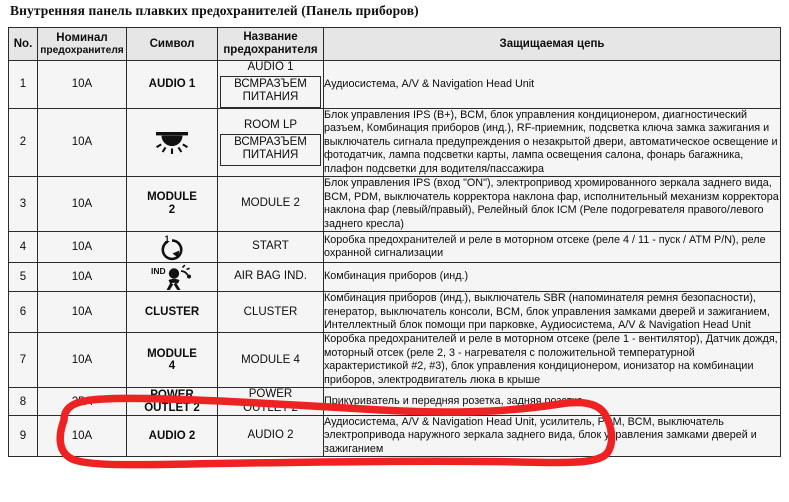  I want to click on fuse-name-label: MODULE 2, so click(270, 203).